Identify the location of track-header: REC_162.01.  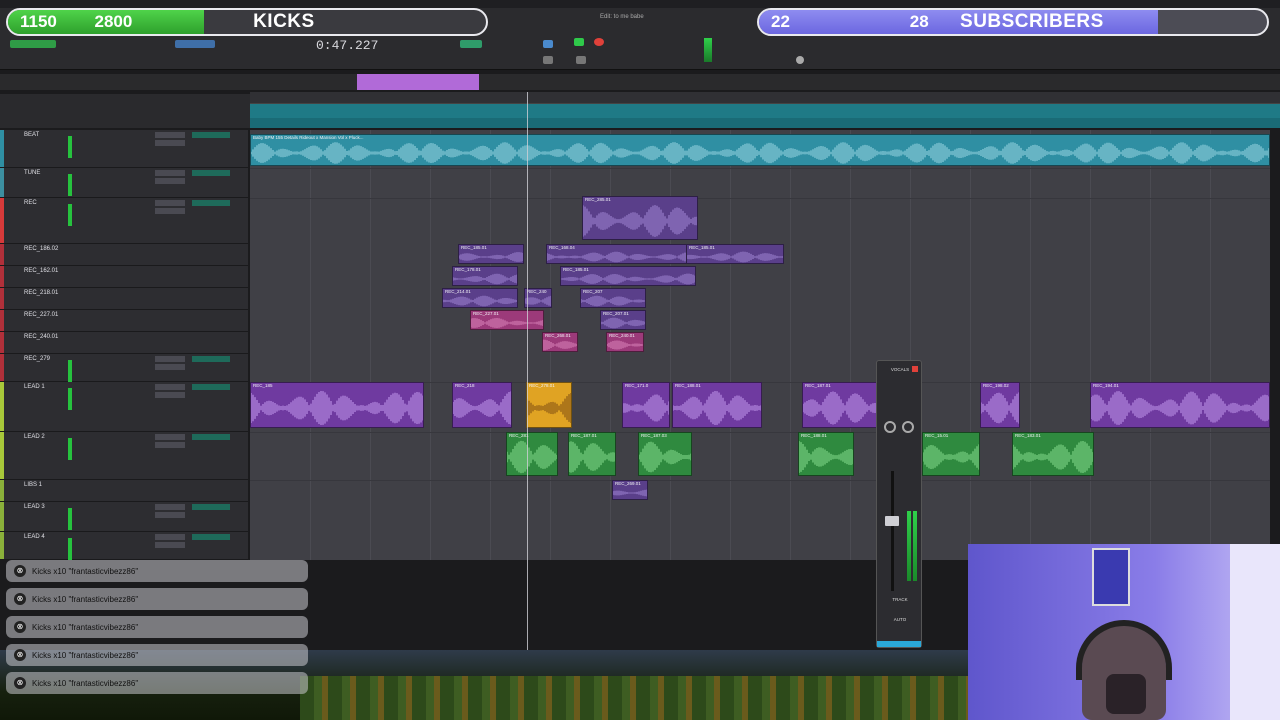
(124, 277).